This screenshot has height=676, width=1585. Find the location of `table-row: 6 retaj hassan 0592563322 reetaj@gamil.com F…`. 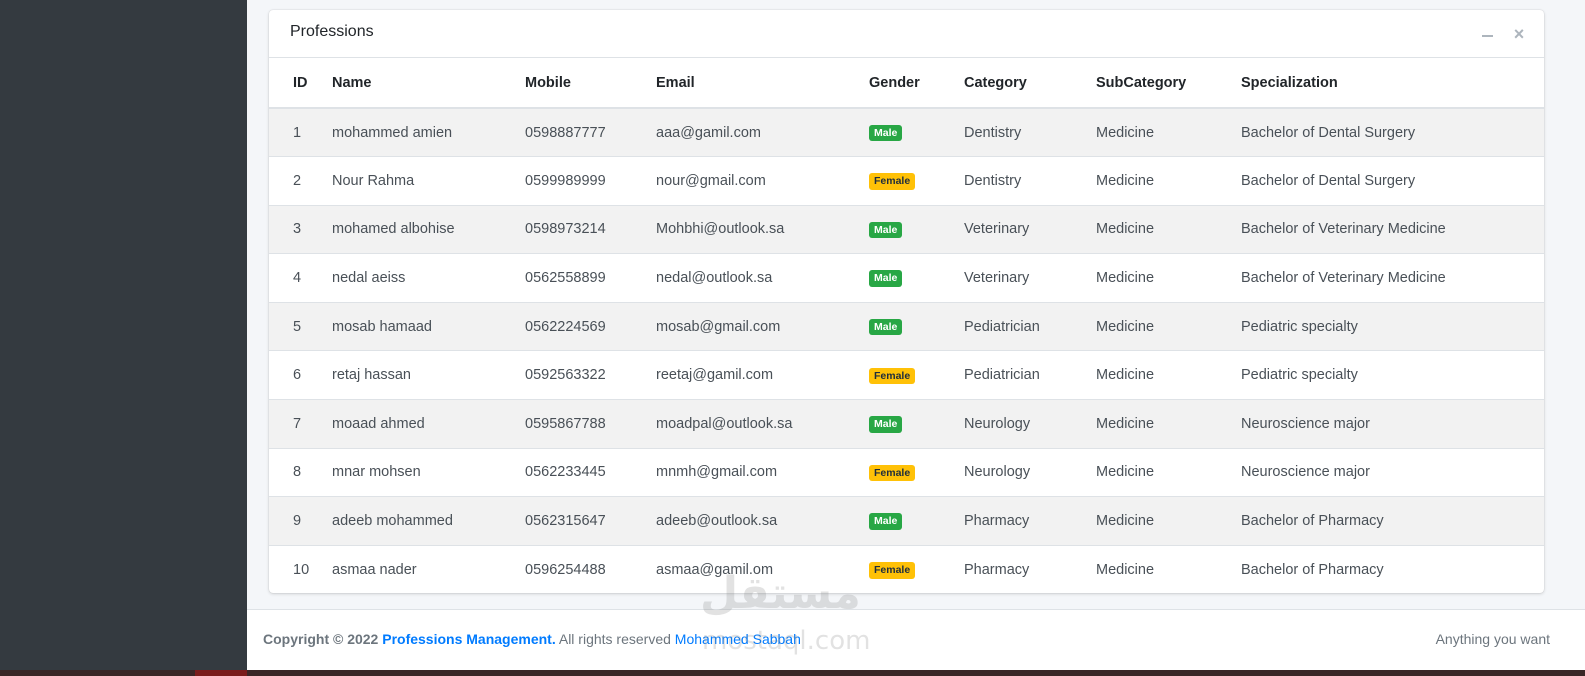

table-row: 6 retaj hassan 0592563322 reetaj@gamil.com F… is located at coordinates (906, 375).